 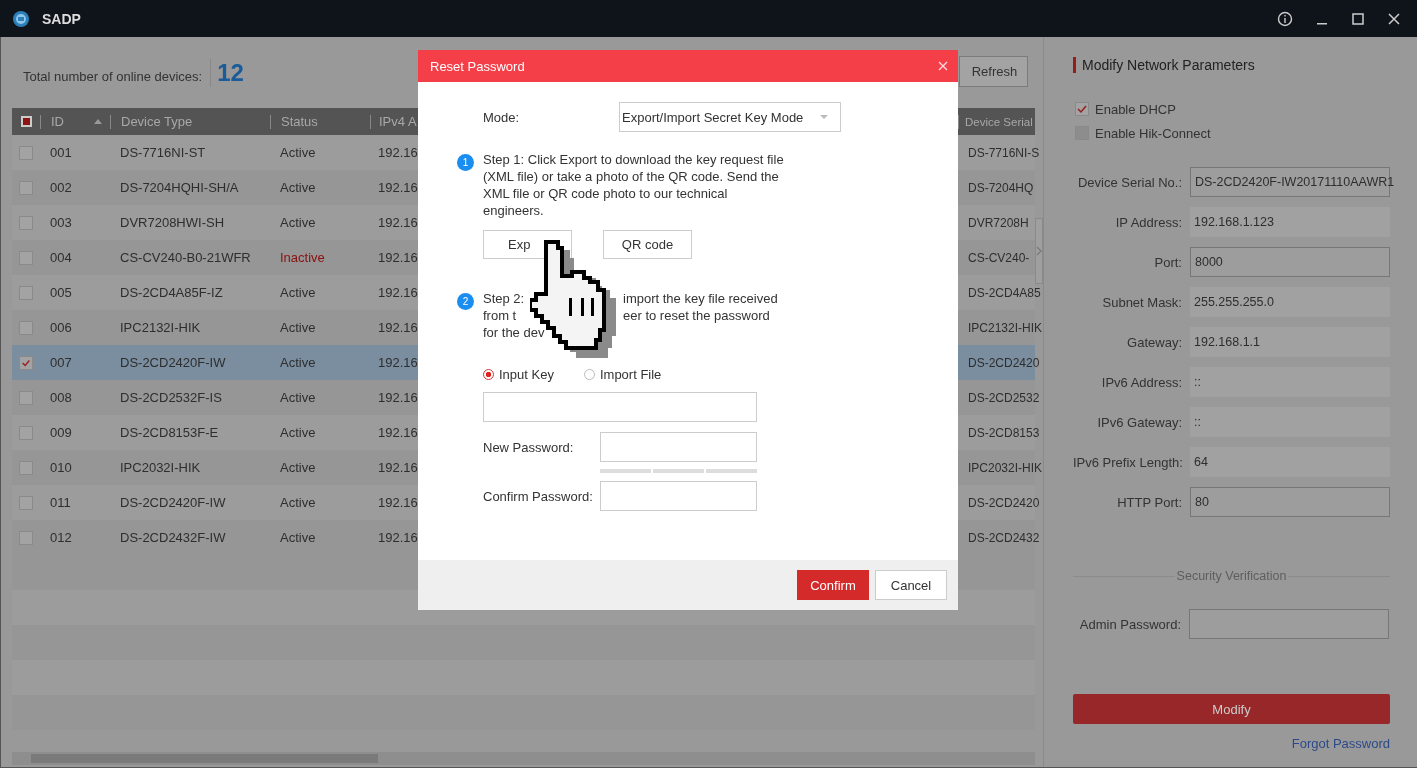 What do you see at coordinates (1129, 182) in the screenshot?
I see `field-label: Device Serial No.:` at bounding box center [1129, 182].